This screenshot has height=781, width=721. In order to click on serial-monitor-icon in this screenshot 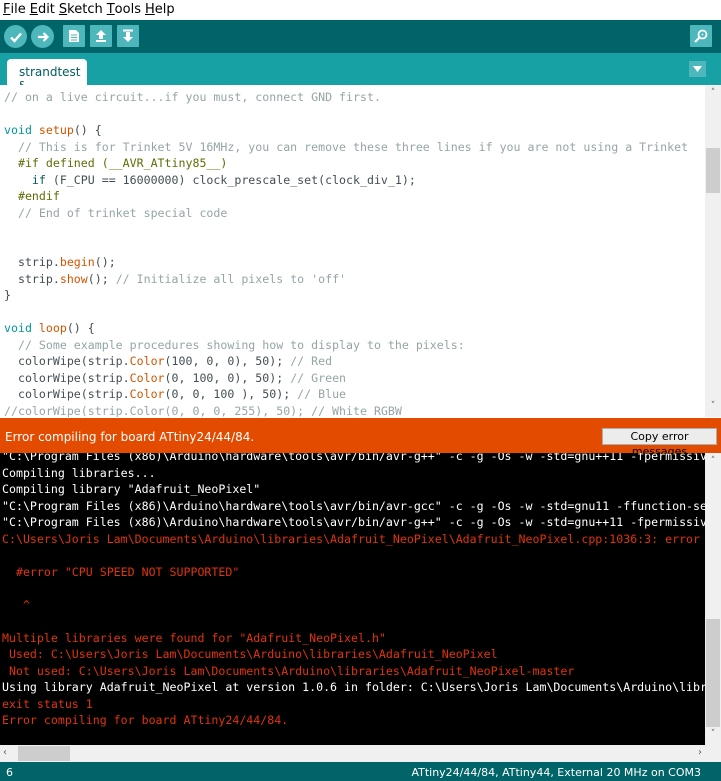, I will do `click(701, 36)`.